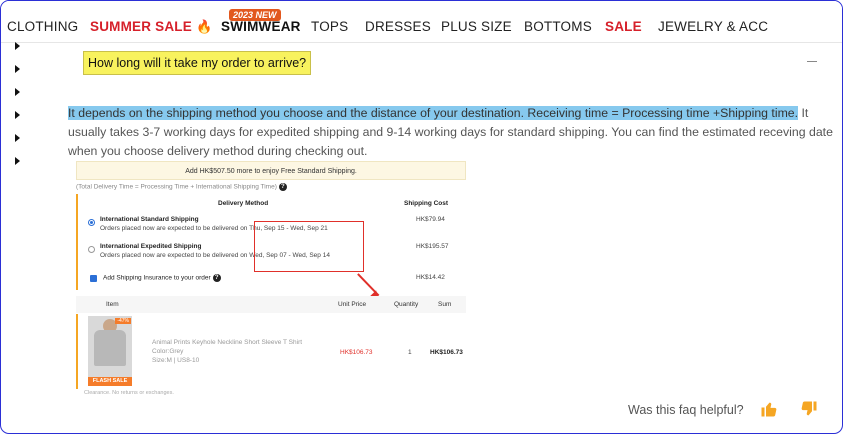  Describe the element at coordinates (91, 222) in the screenshot. I see `radio-selected-icon` at that location.